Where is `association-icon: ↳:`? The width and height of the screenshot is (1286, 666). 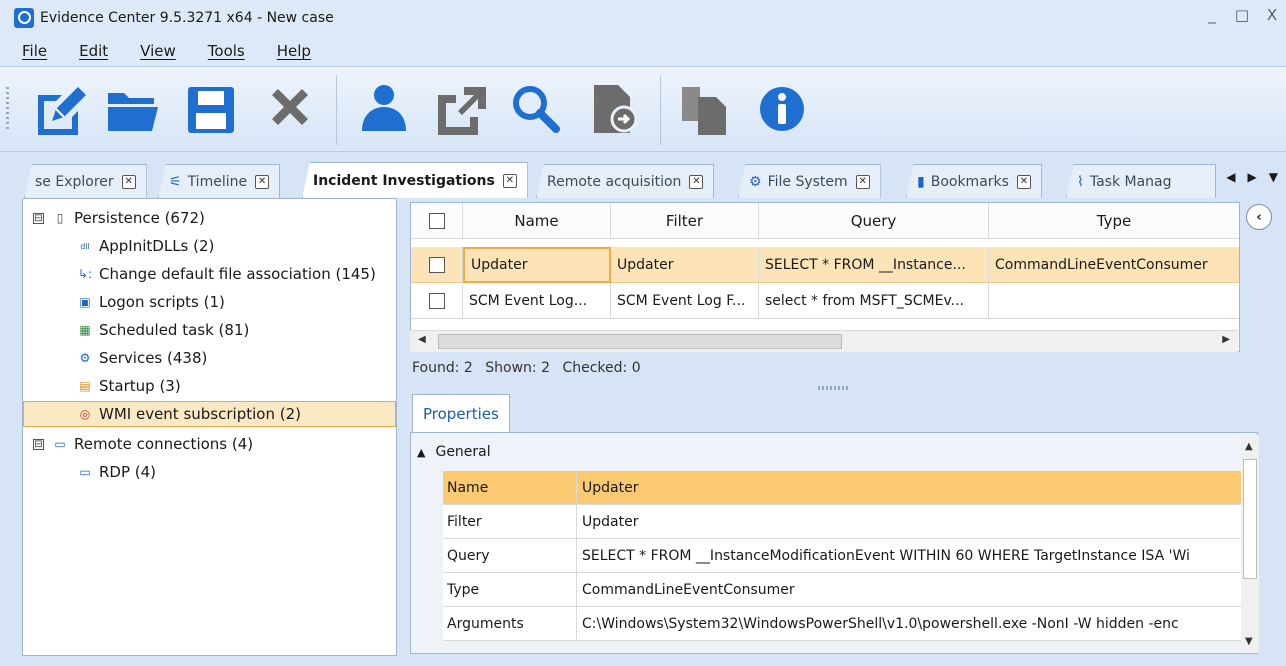 association-icon: ↳: is located at coordinates (85, 274).